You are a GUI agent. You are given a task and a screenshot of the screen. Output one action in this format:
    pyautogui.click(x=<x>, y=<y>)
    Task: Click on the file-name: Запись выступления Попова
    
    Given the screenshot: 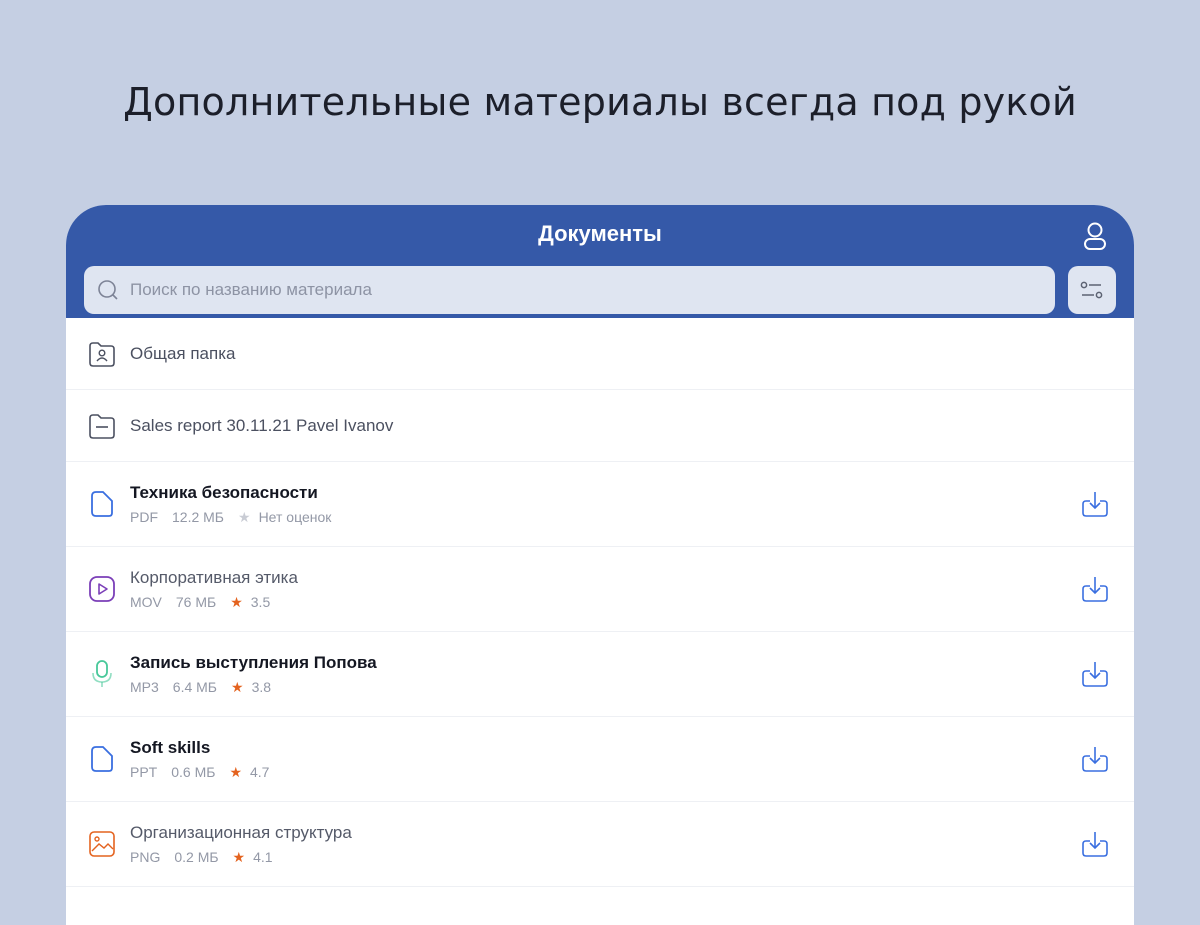 What is the action you would take?
    pyautogui.click(x=253, y=662)
    